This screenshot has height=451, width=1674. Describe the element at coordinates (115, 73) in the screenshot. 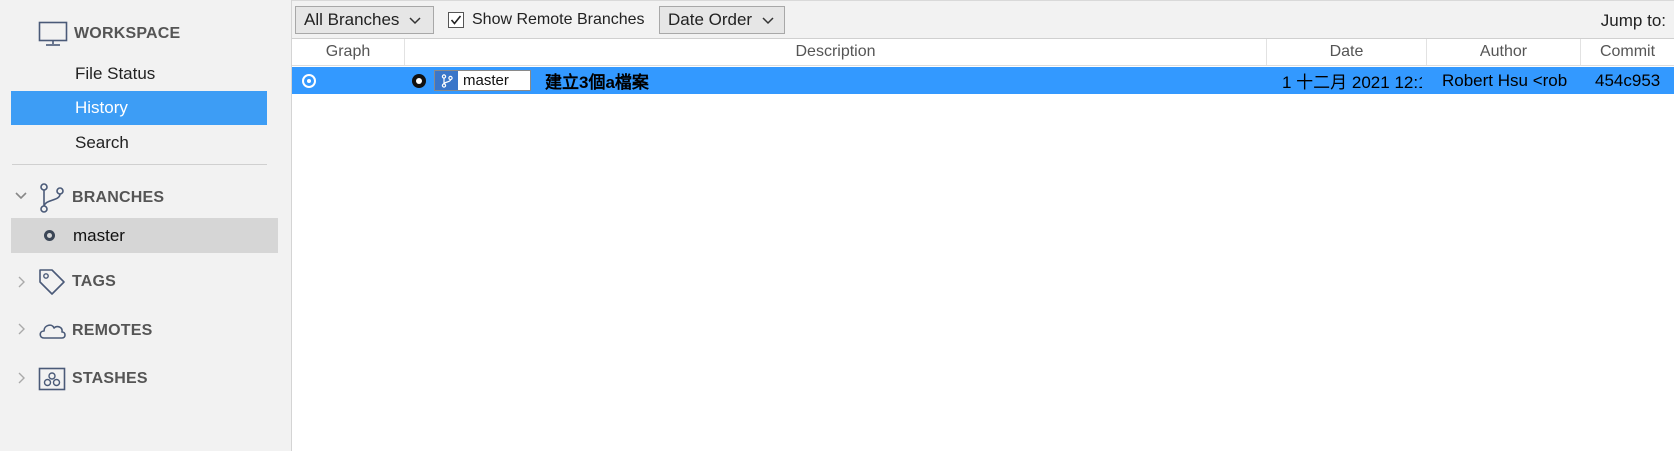

I see `sidebar-item-label: File Status` at that location.